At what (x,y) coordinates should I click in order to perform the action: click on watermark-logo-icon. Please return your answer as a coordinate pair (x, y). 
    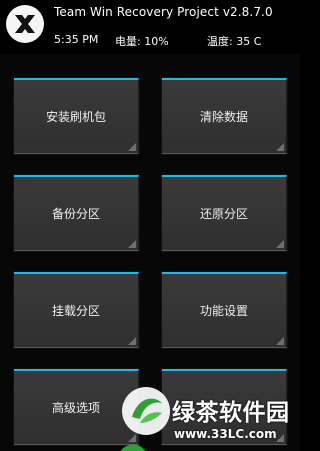
    Looking at the image, I should click on (146, 411).